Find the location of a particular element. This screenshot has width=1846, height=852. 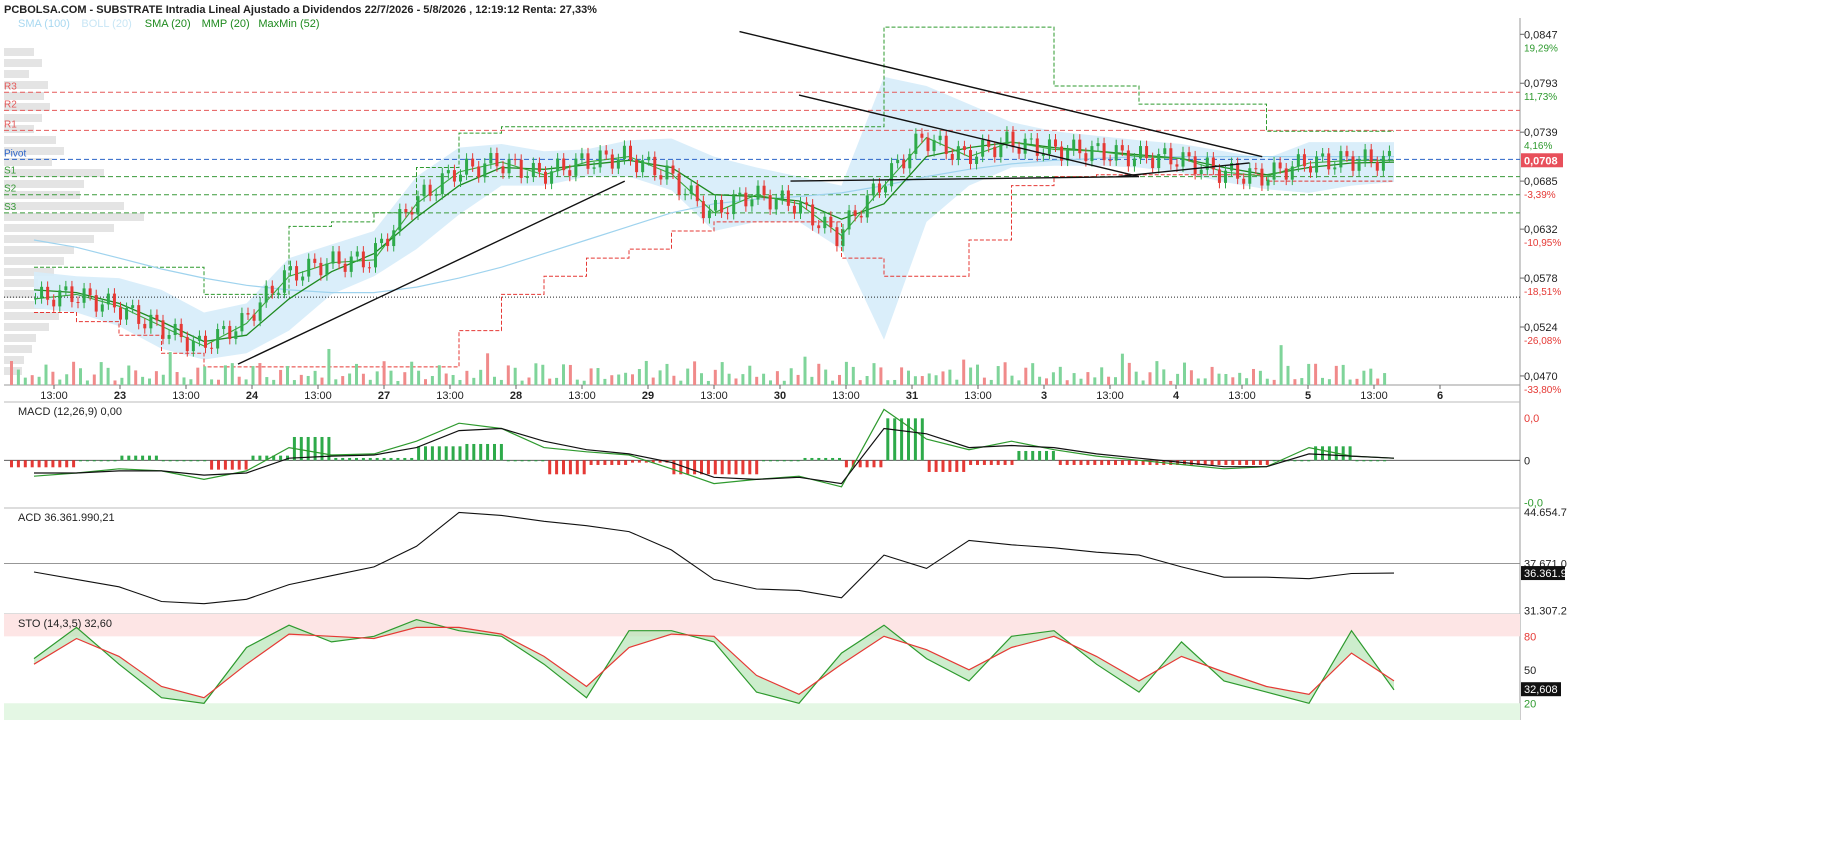

legend-boll-20-: BOLL (20) is located at coordinates (106, 24).